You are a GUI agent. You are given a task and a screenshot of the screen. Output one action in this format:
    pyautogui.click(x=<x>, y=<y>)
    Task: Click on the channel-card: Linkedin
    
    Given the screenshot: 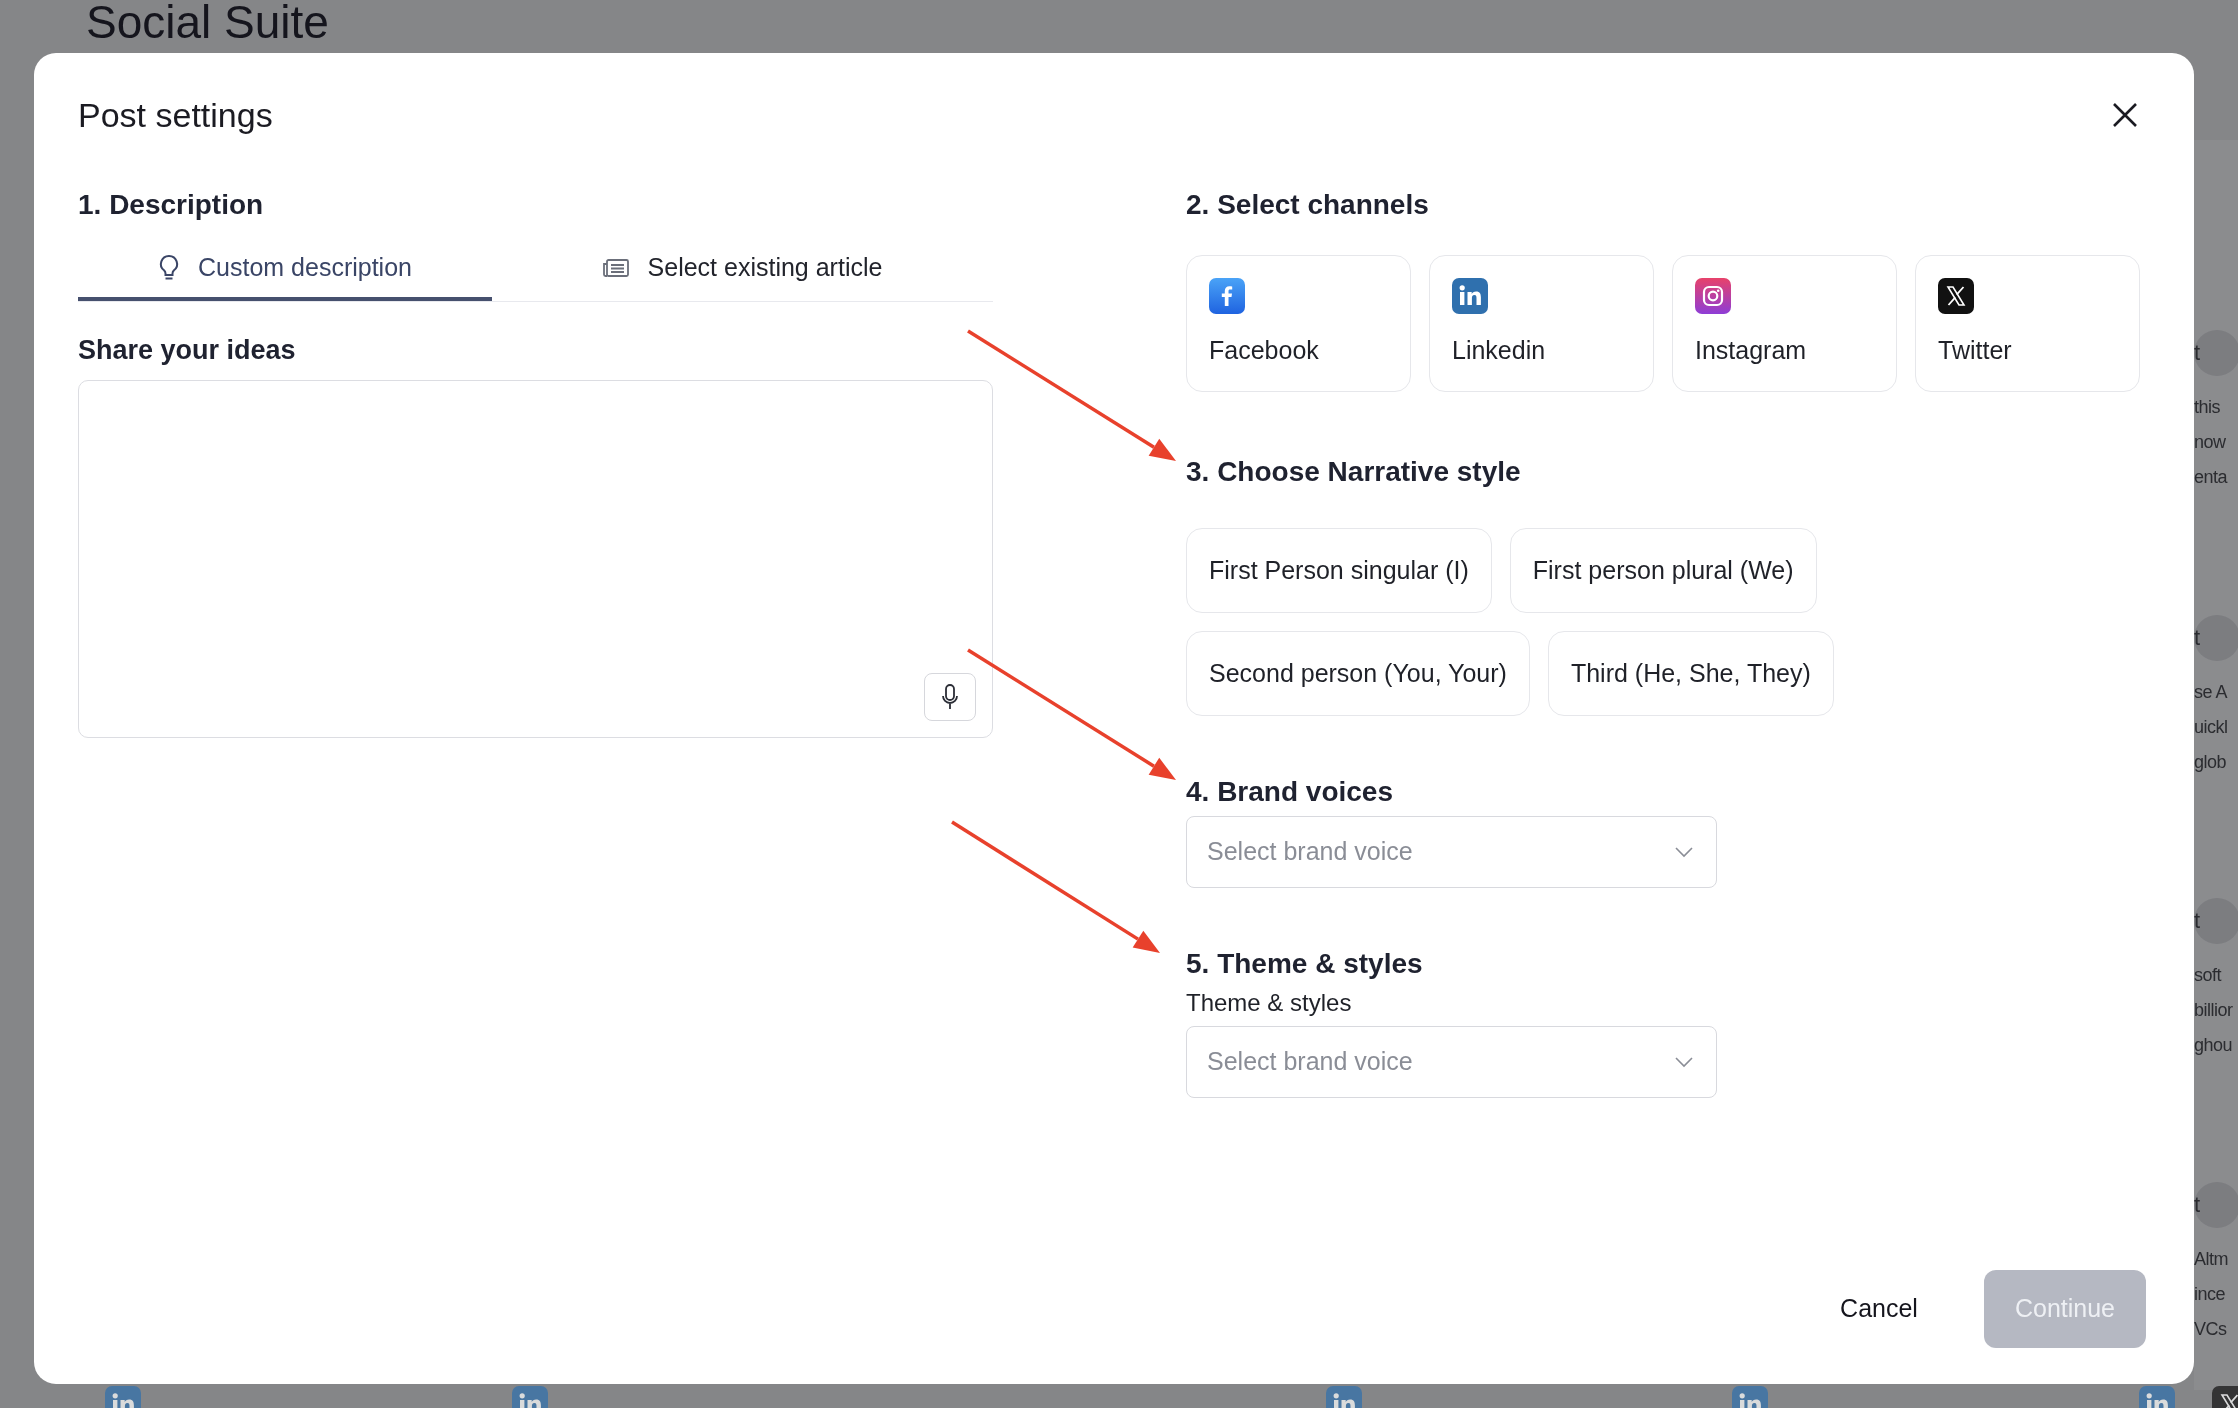 What is the action you would take?
    pyautogui.click(x=1541, y=323)
    